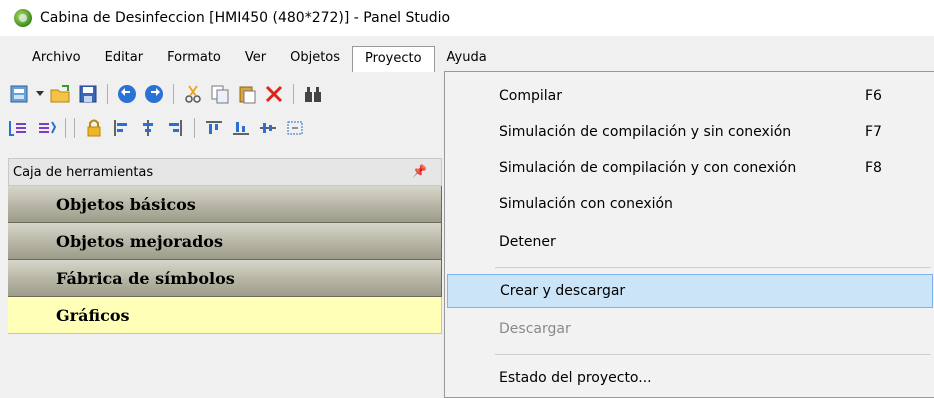 The width and height of the screenshot is (934, 398). I want to click on layout-toolbar, so click(157, 128).